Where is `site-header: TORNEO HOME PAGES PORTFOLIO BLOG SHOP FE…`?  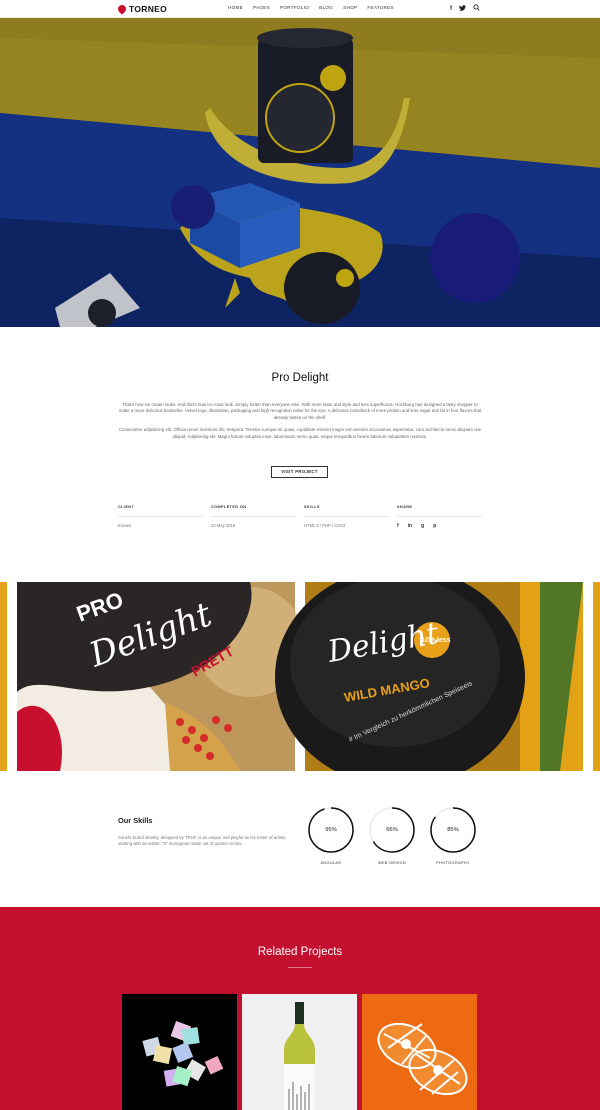
site-header: TORNEO HOME PAGES PORTFOLIO BLOG SHOP FE… is located at coordinates (300, 9).